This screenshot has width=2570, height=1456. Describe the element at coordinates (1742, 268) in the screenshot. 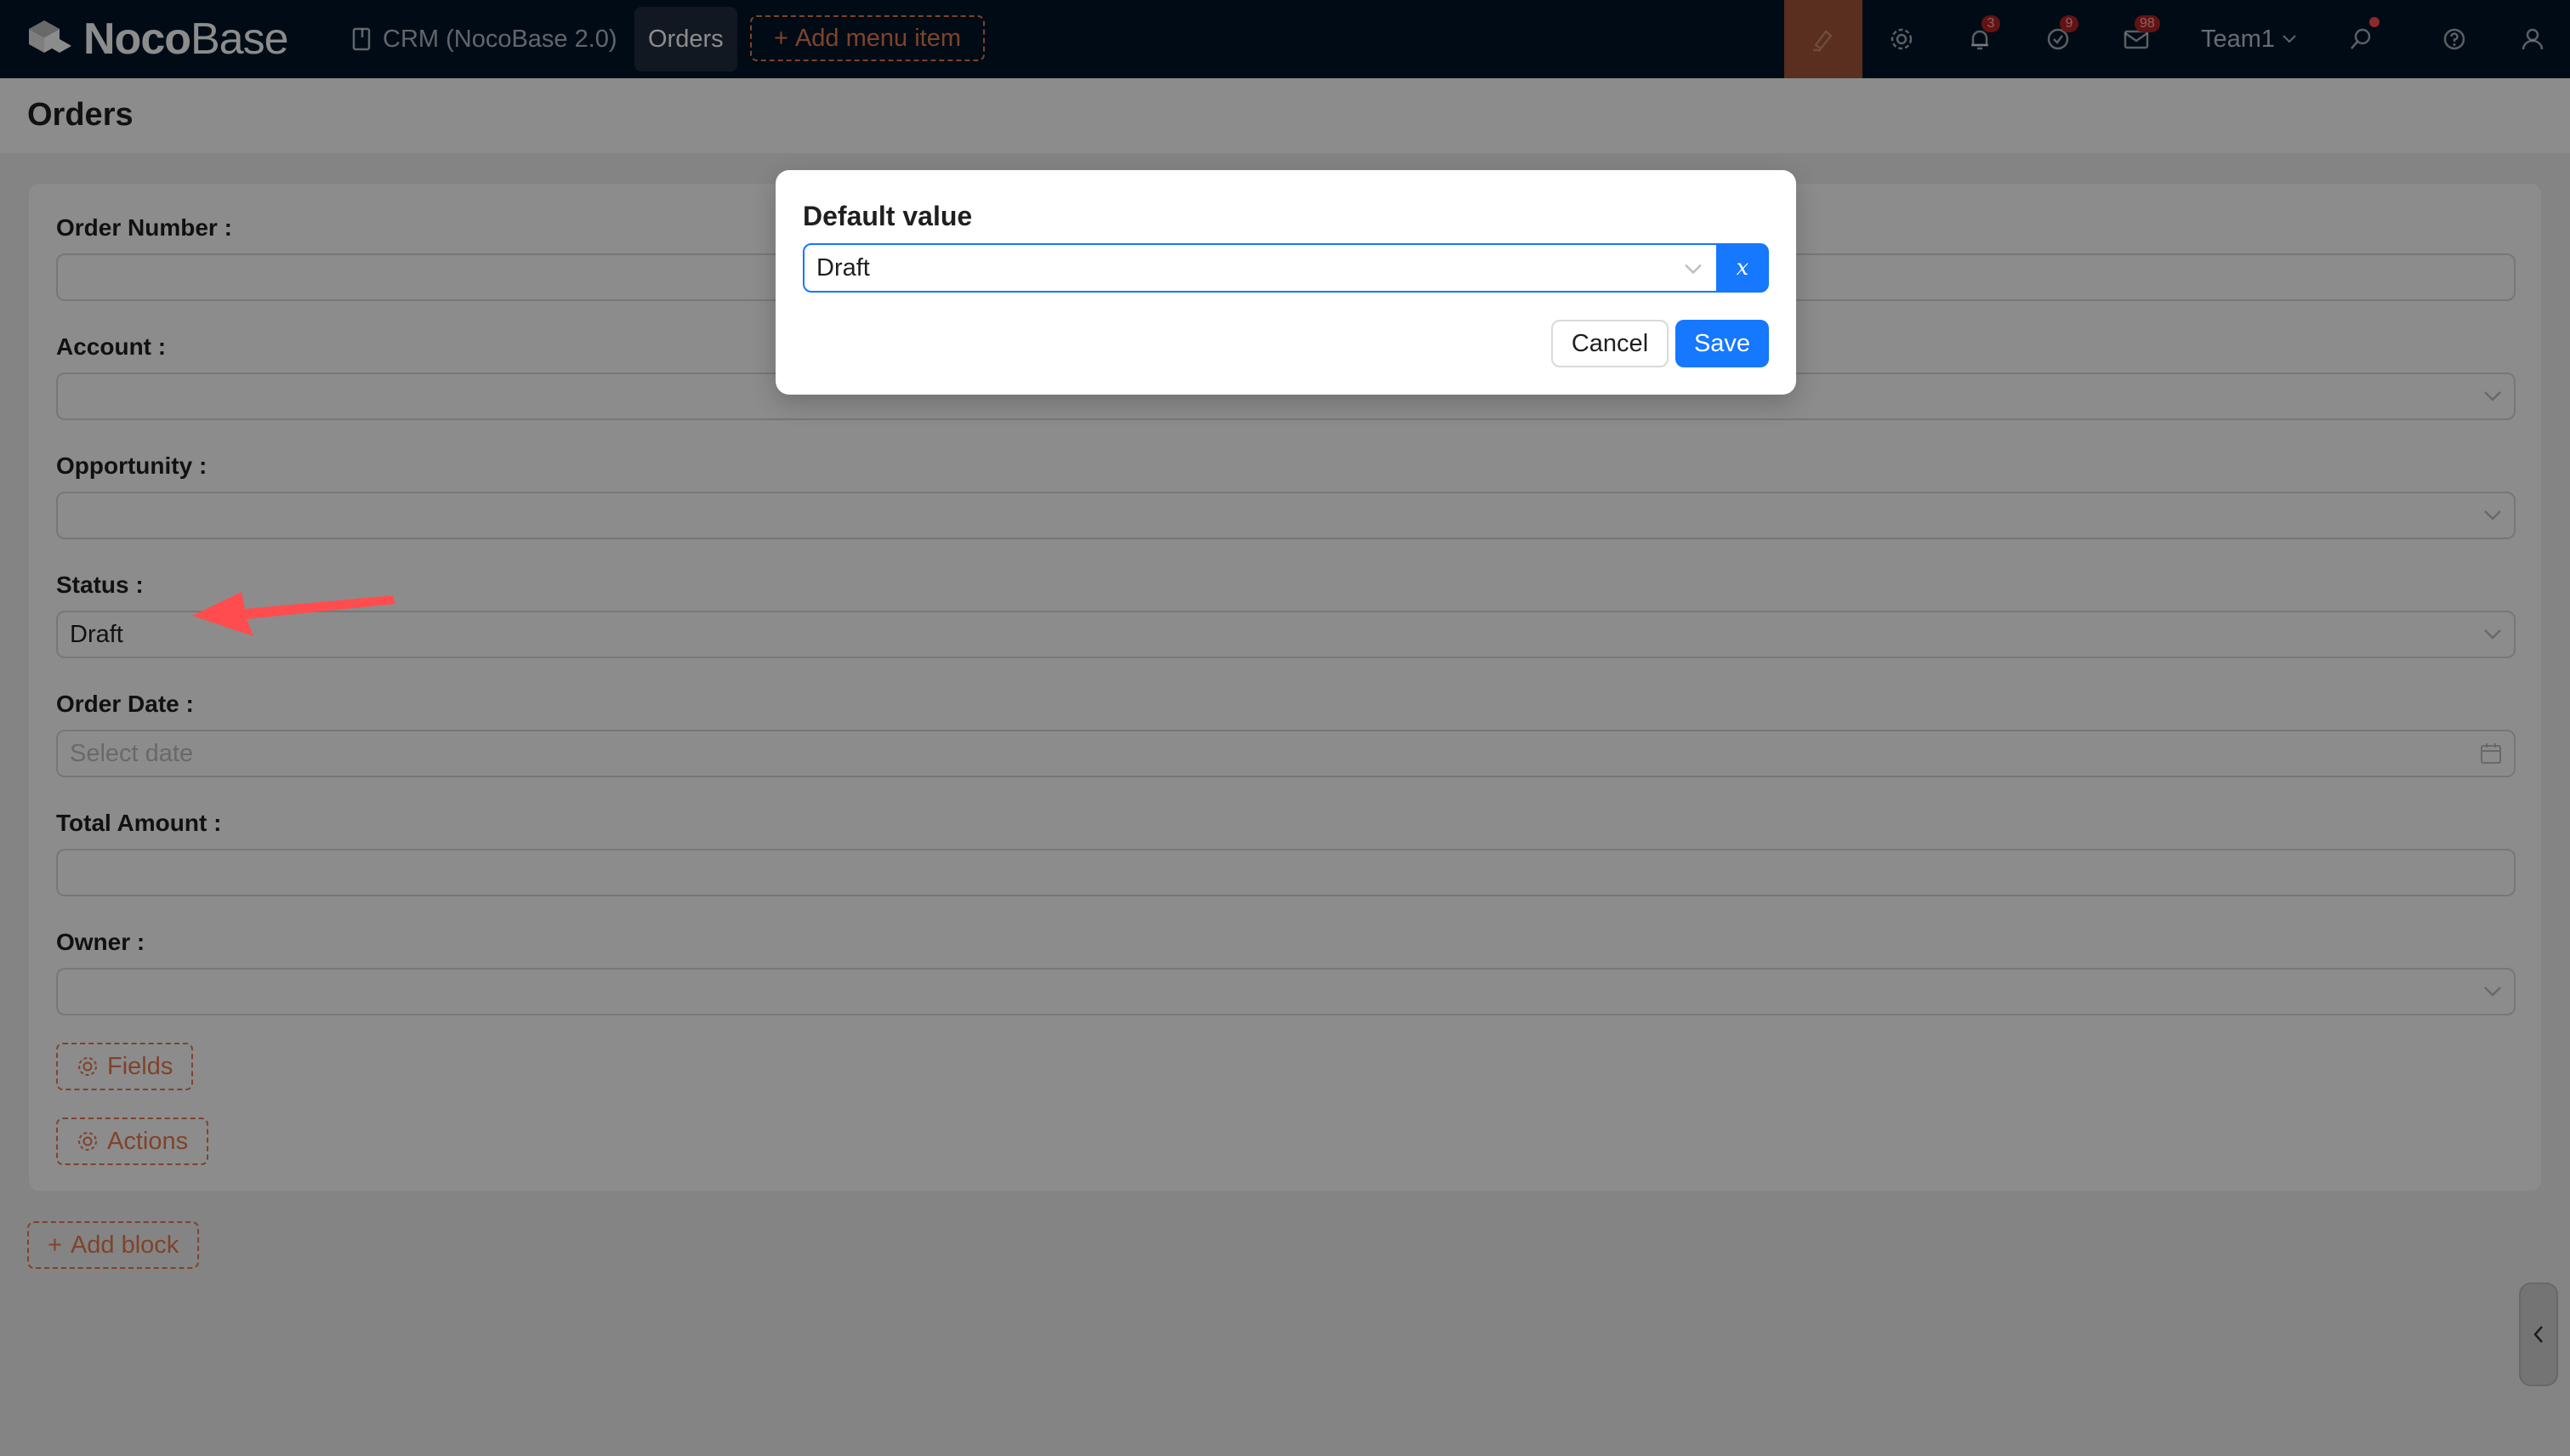

I see `variable-picker-button: x` at that location.